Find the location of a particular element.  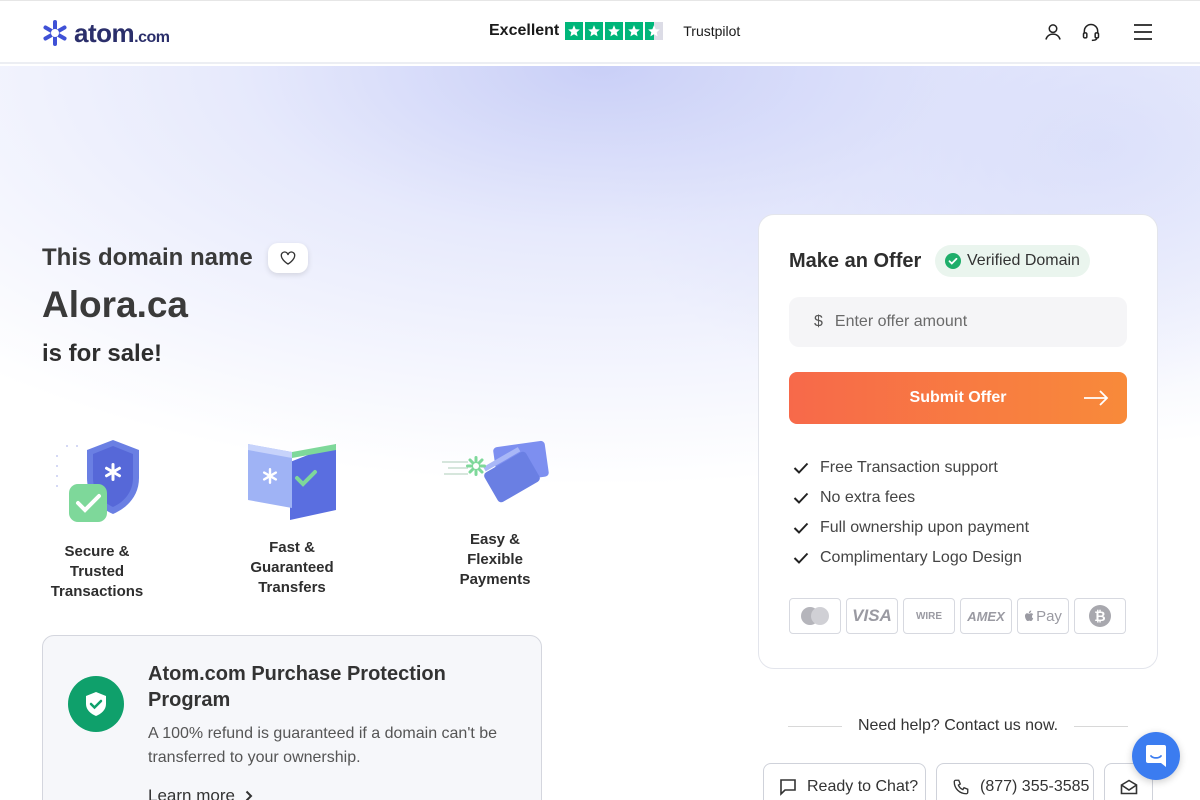

learn-more-link: Learn more is located at coordinates (200, 793).